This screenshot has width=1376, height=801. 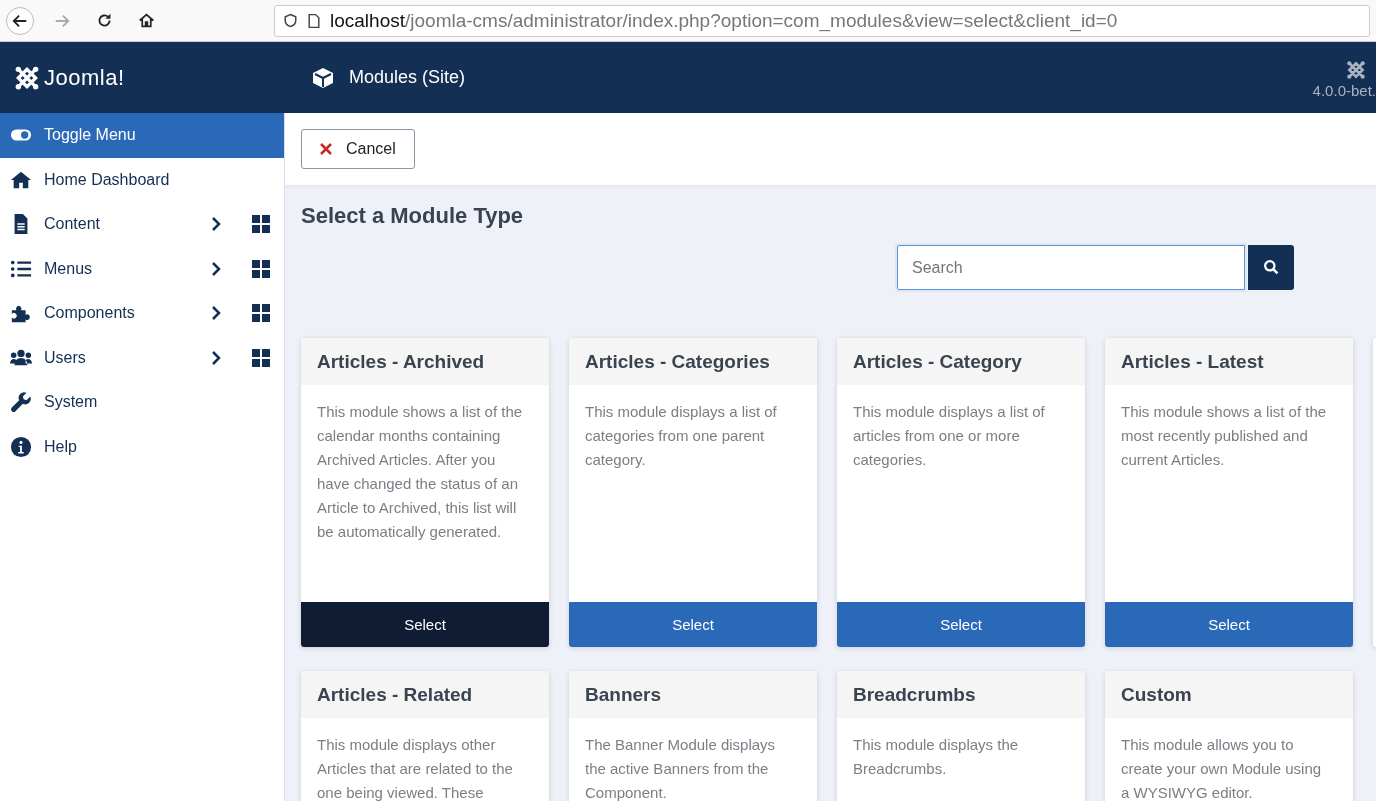 I want to click on card-title: Banners, so click(x=693, y=694).